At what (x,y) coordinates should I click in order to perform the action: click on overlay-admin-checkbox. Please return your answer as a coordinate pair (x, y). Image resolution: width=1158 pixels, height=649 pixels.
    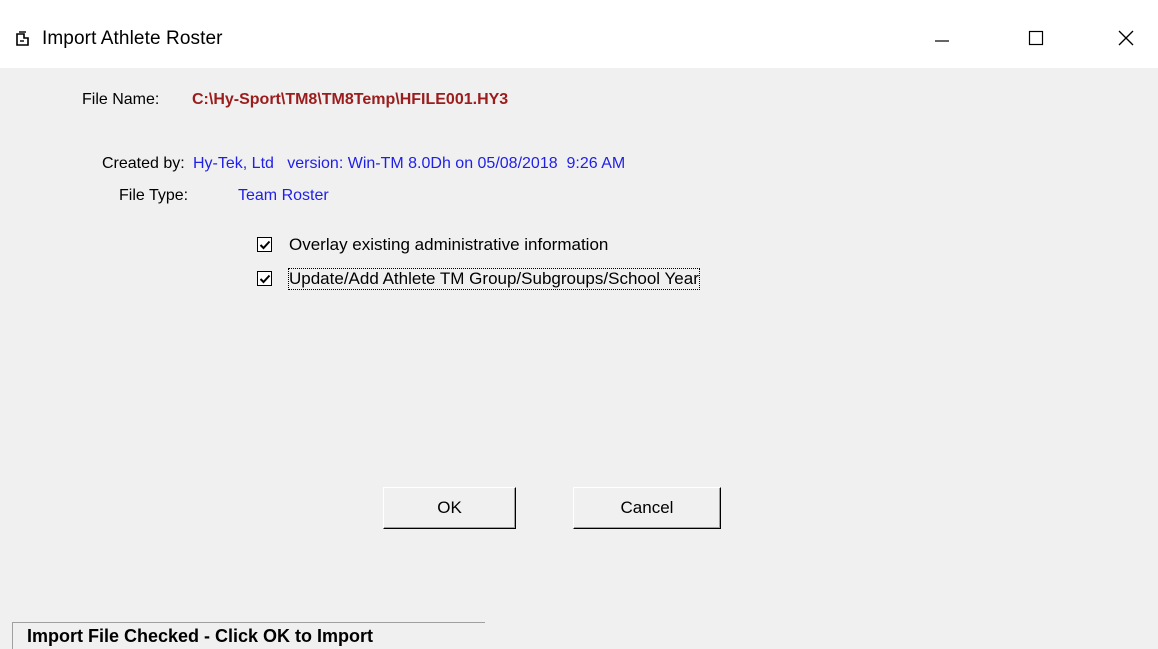
    Looking at the image, I should click on (264, 244).